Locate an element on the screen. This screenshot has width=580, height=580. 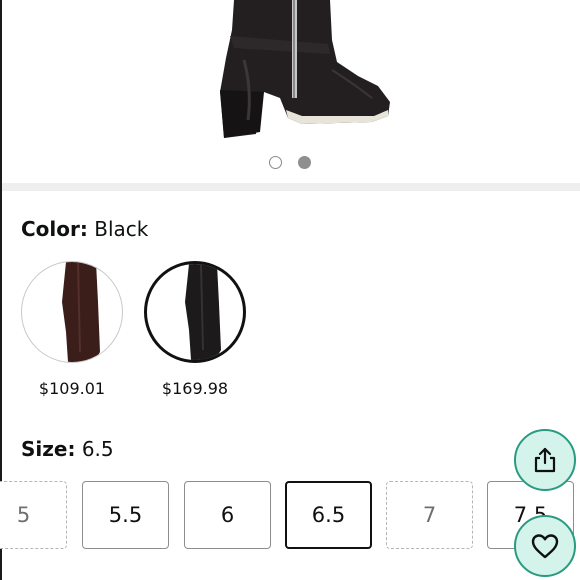
size-label: Size: is located at coordinates (48, 449).